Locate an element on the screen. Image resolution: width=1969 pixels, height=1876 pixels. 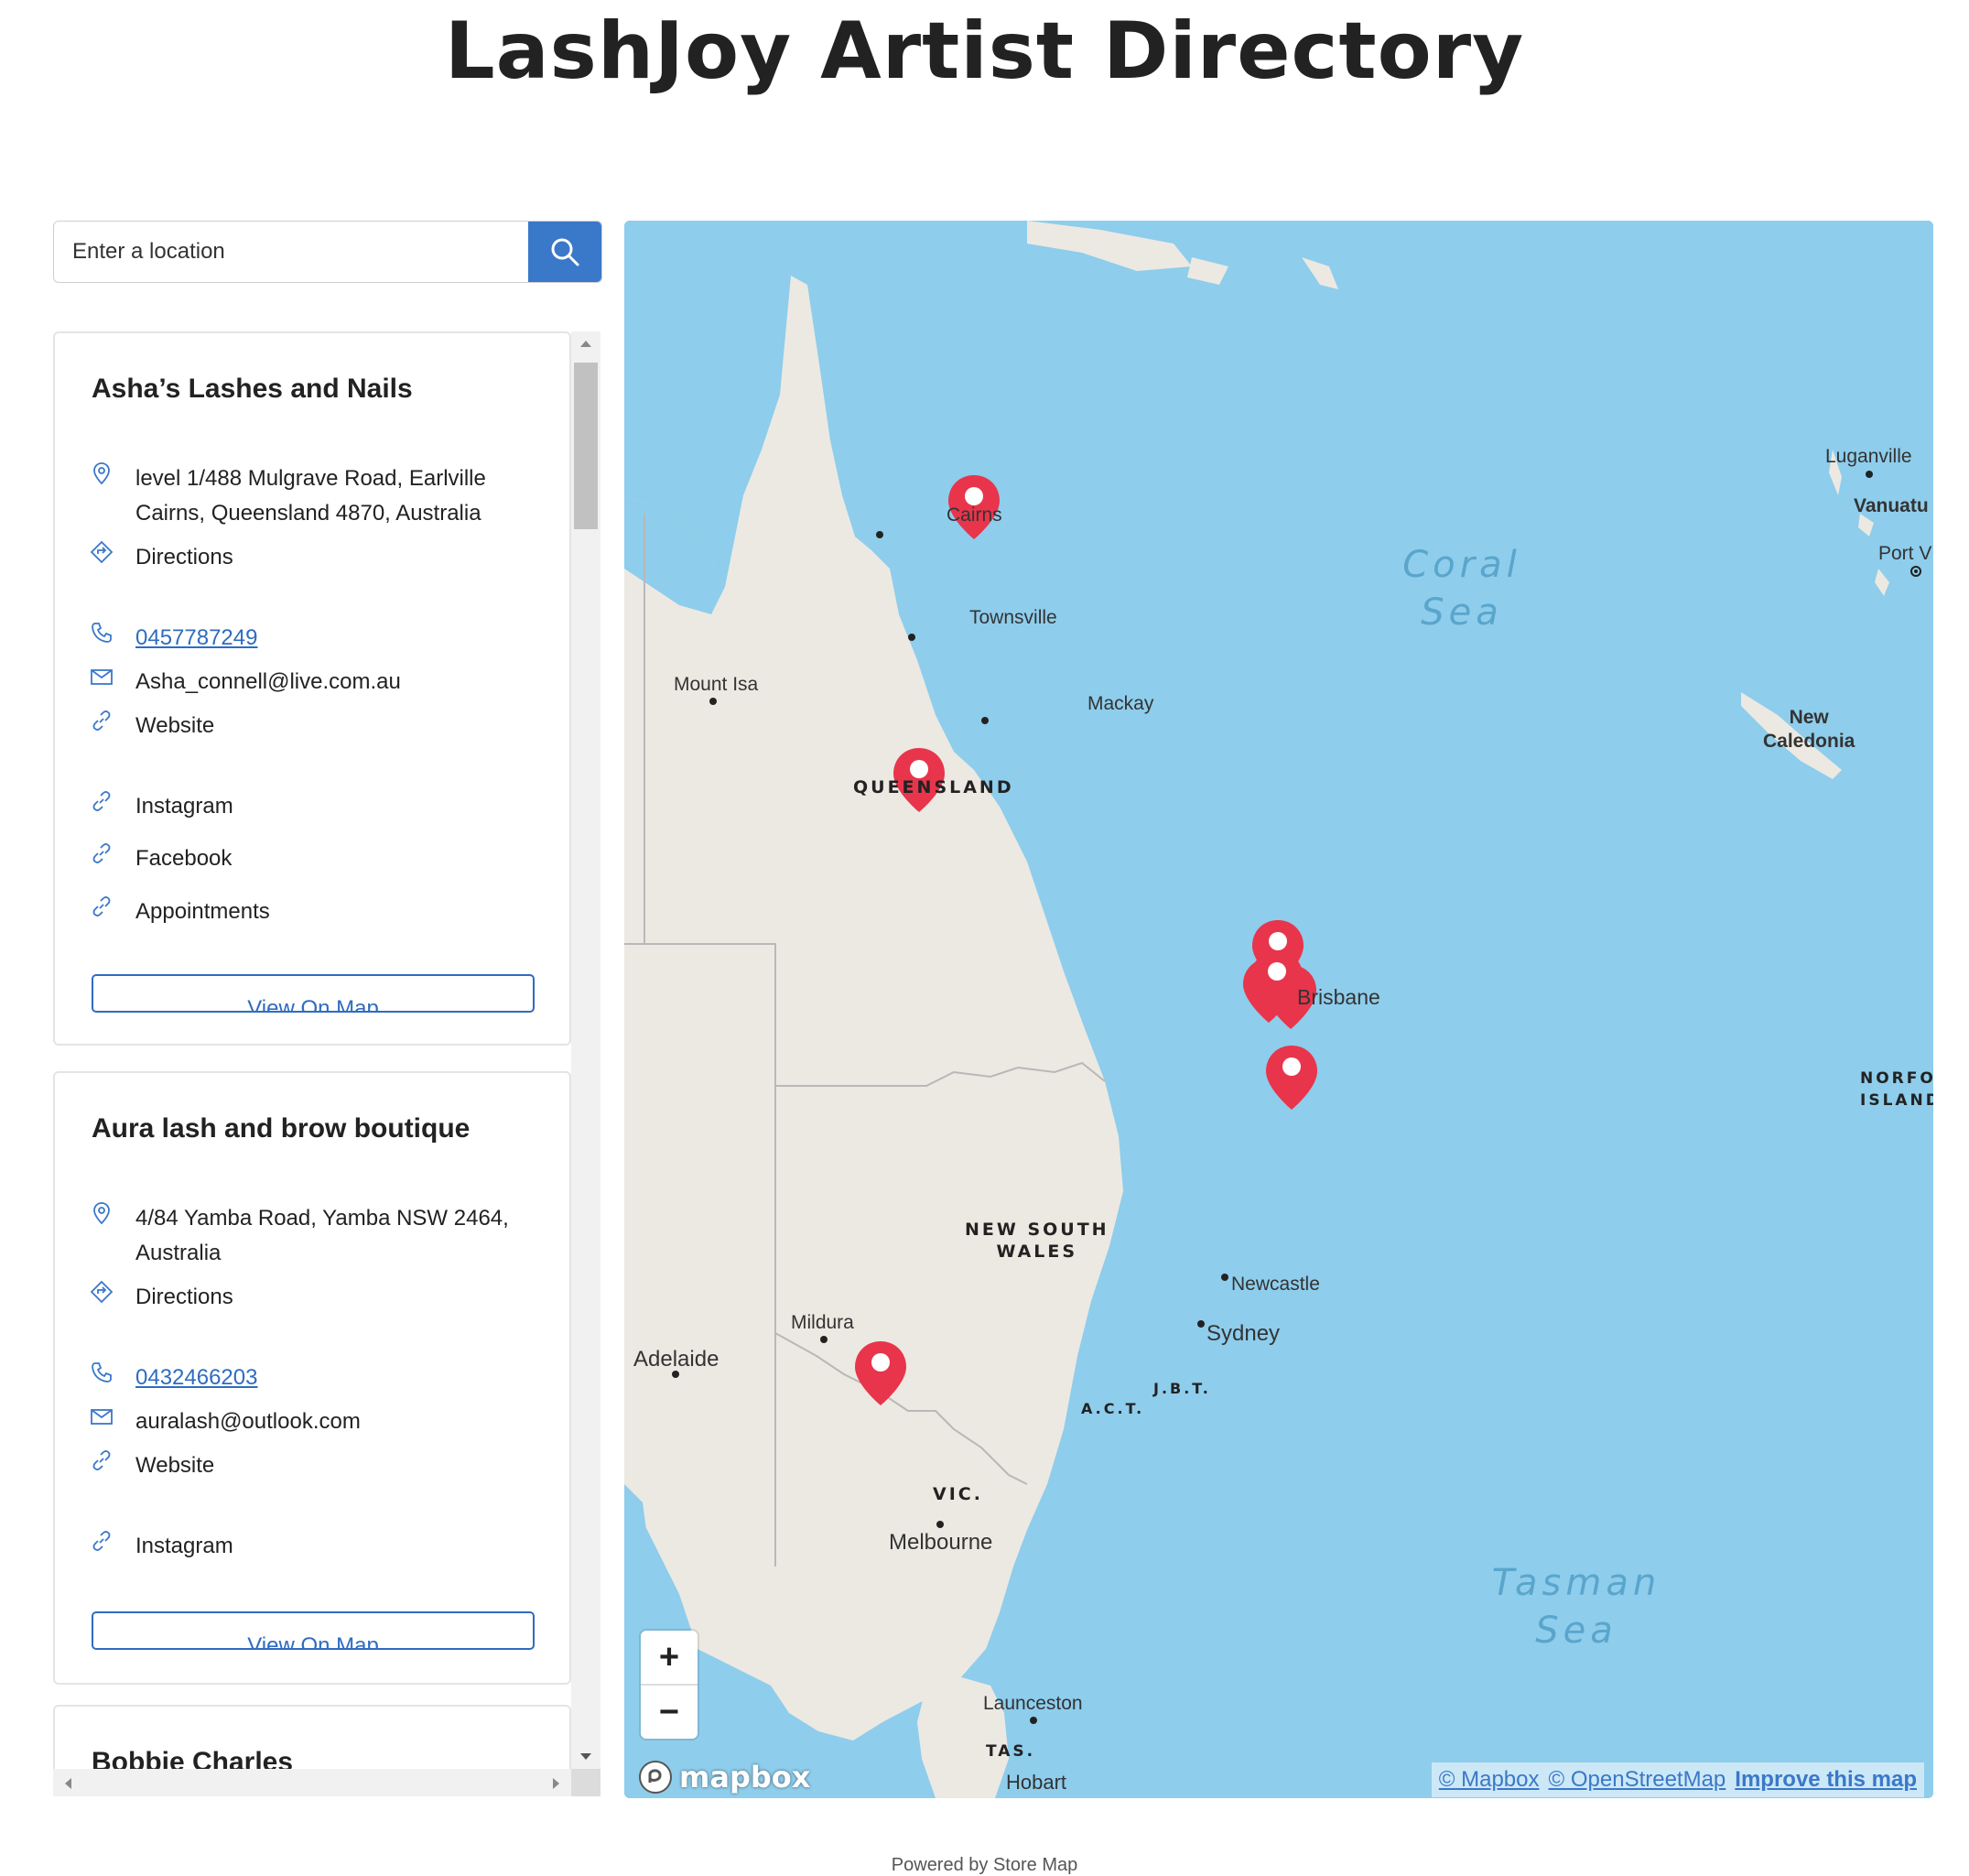
osm-attribution-link: © OpenStreetMap is located at coordinates (1637, 1780).